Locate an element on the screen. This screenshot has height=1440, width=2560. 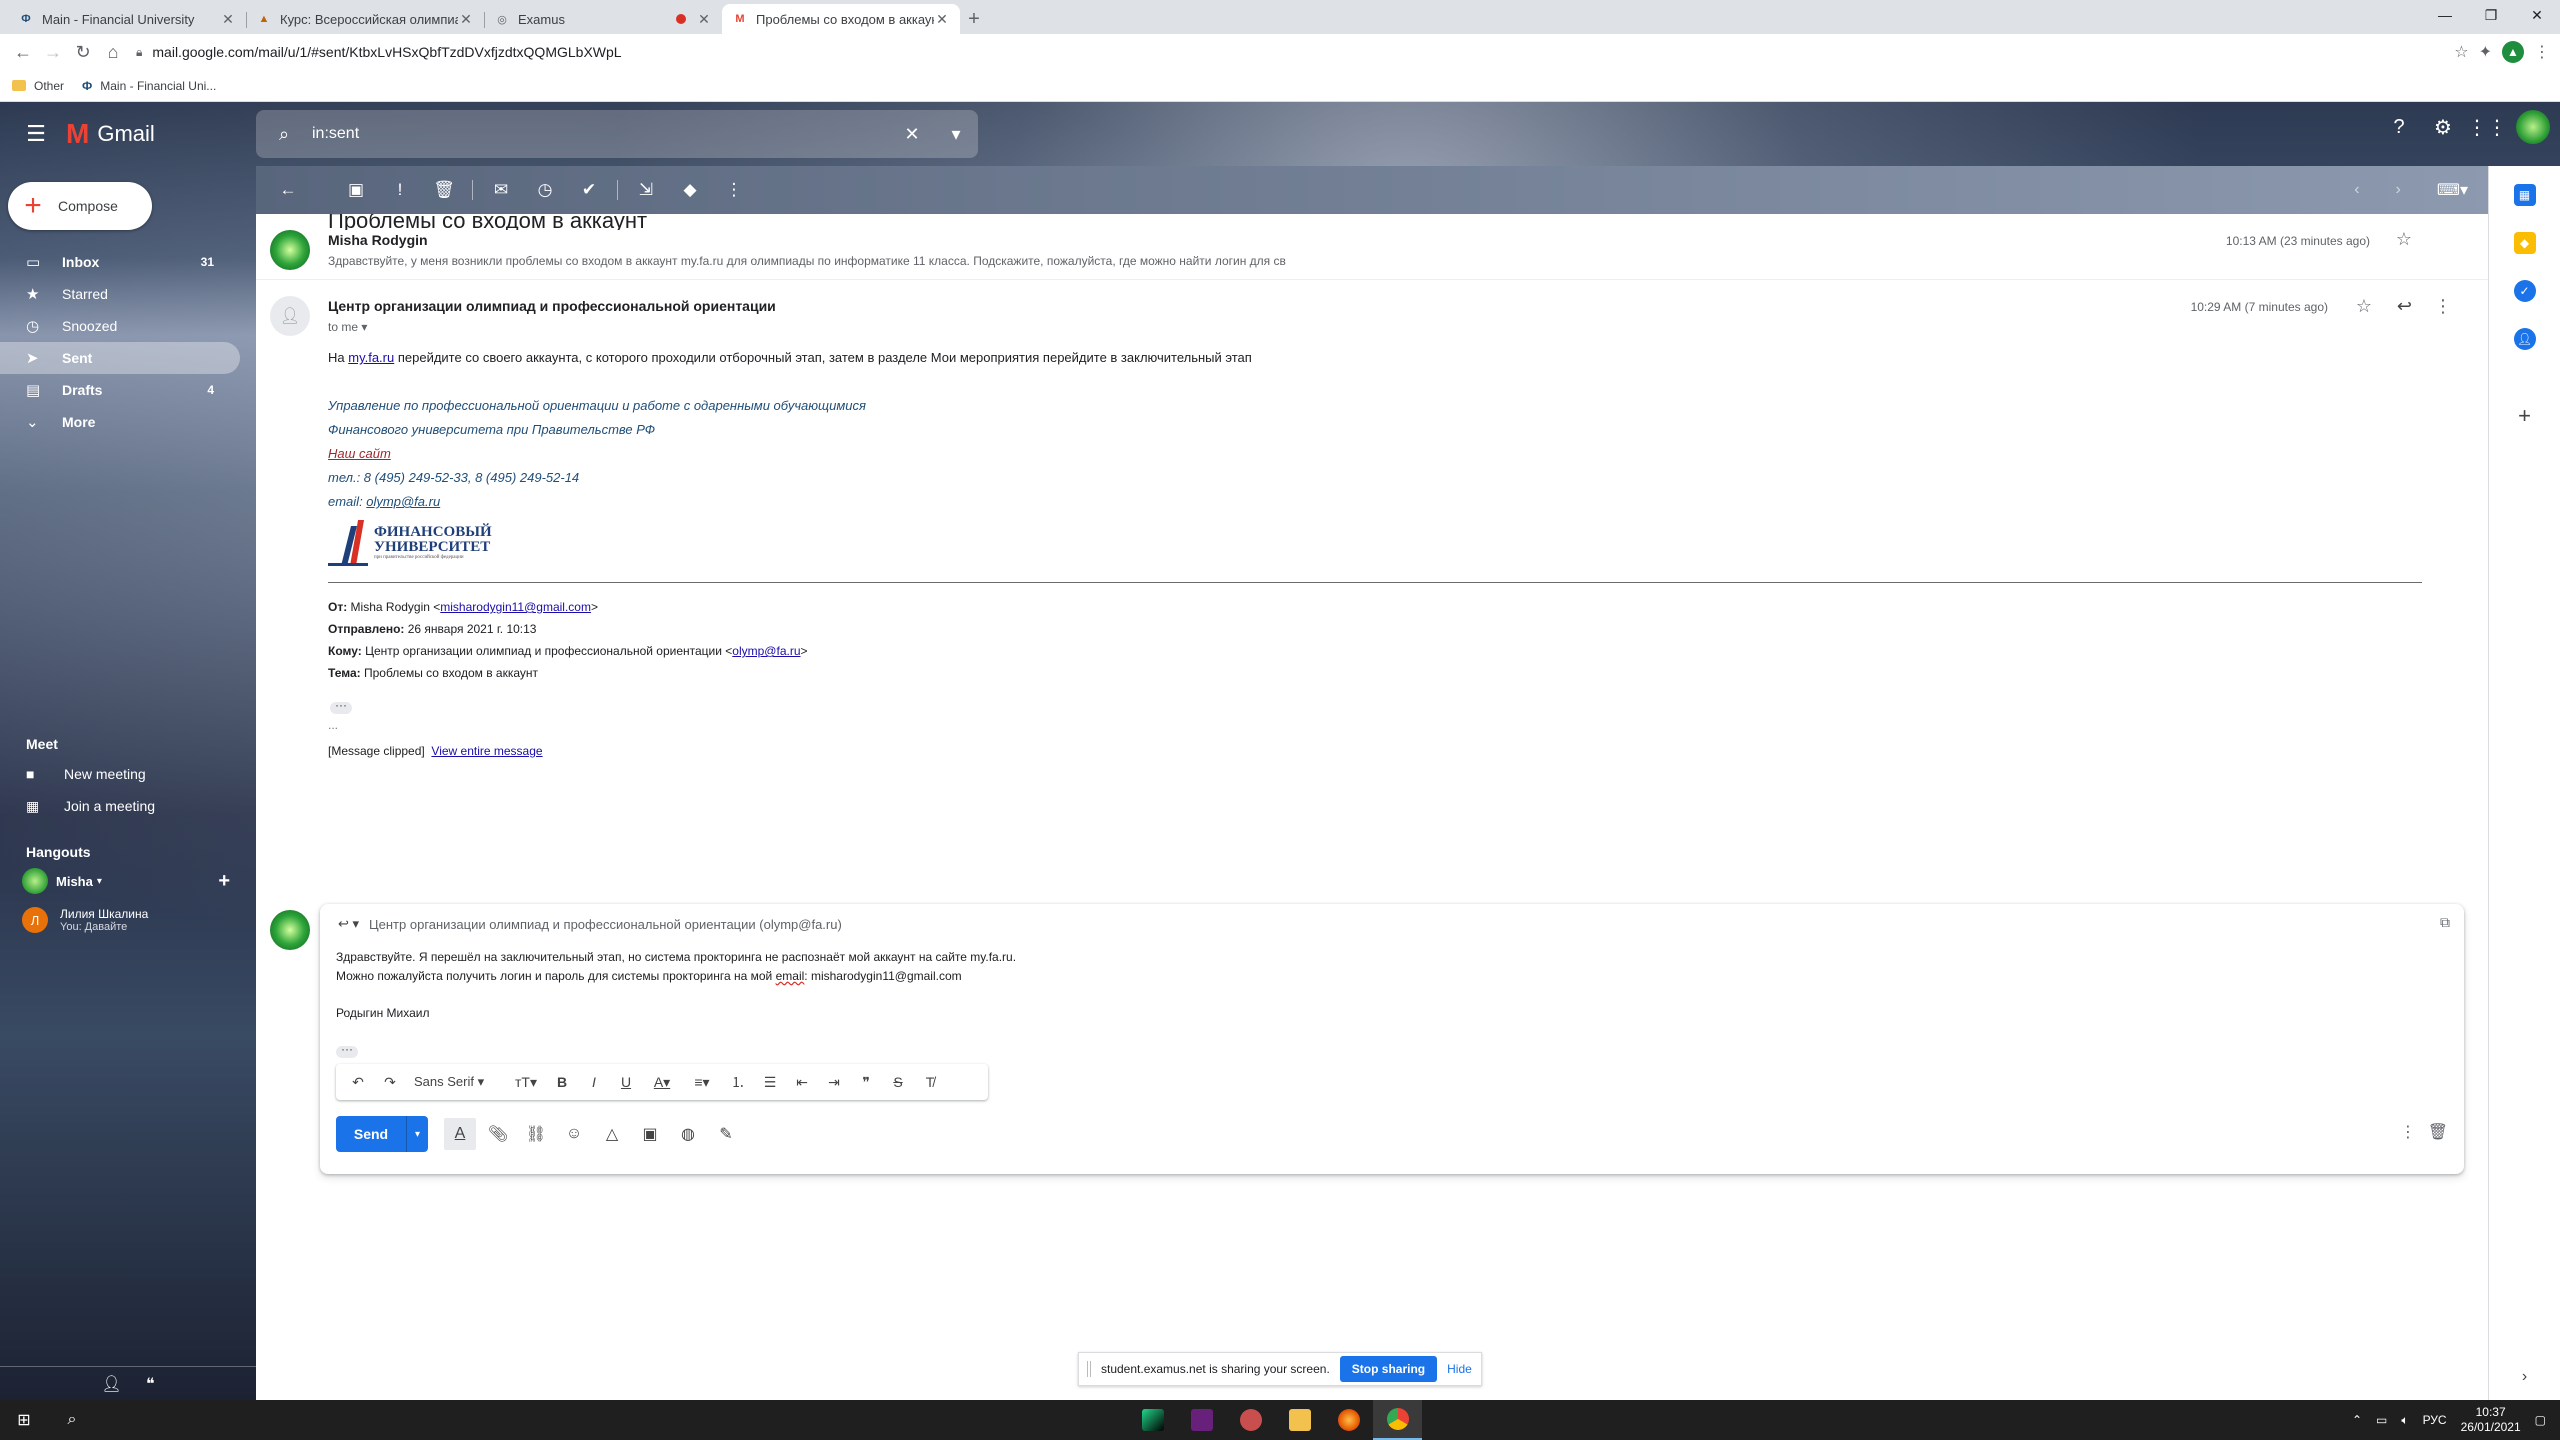
browser-tab-1: Ф Main - Financial University ✕ is located at coordinates (127, 19).